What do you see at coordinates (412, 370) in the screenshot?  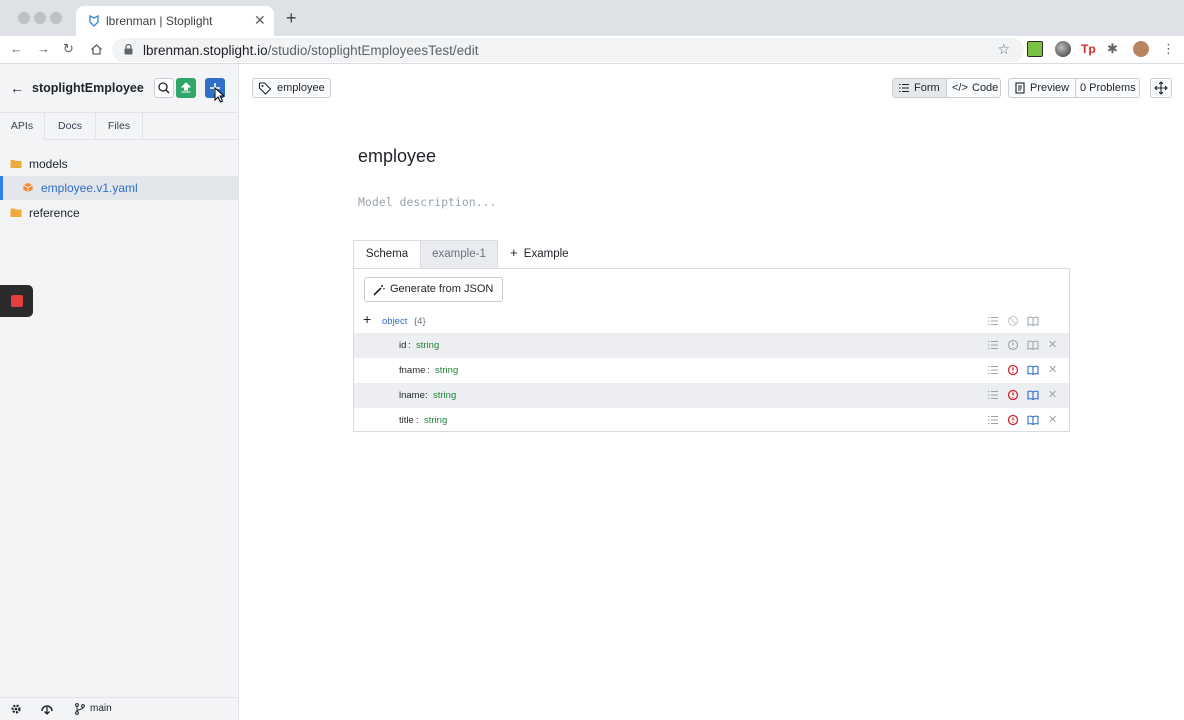 I see `property-name: fname` at bounding box center [412, 370].